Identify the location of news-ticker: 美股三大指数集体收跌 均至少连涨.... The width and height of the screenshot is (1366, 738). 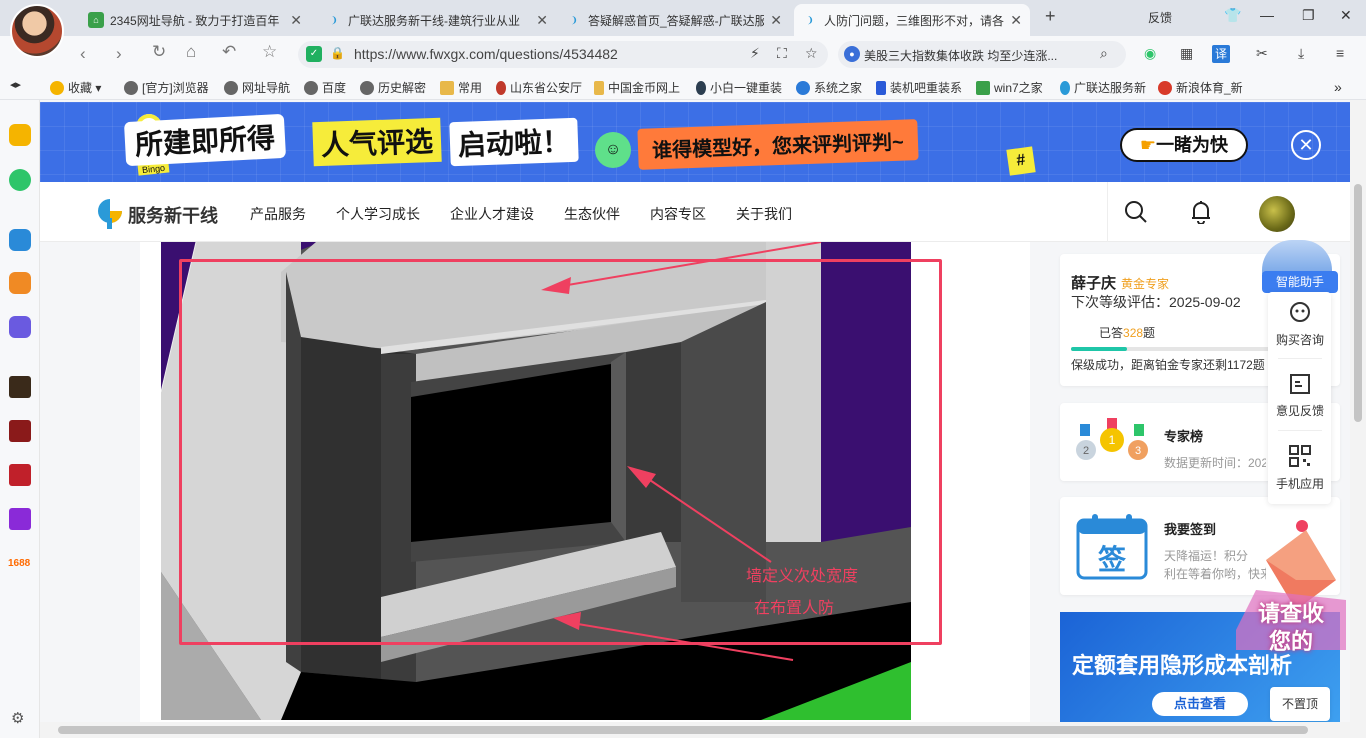
(979, 55).